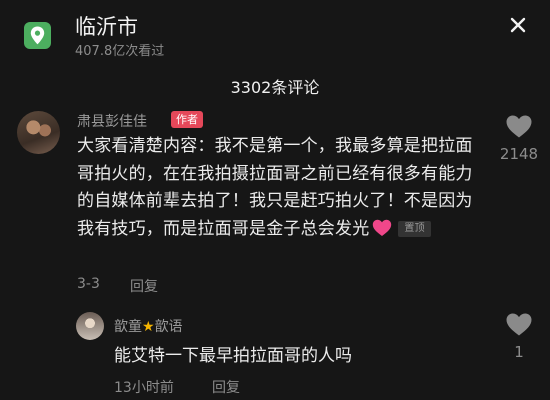  Describe the element at coordinates (90, 326) in the screenshot. I see `reply-avatar` at that location.